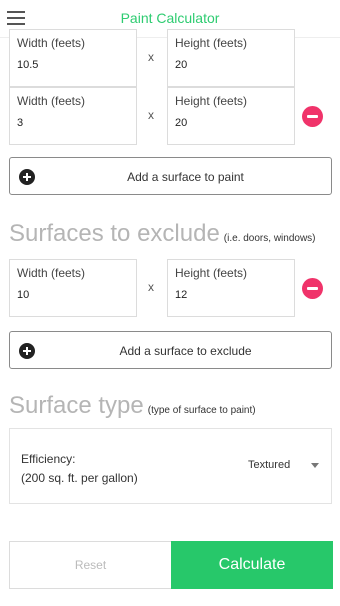 Image resolution: width=340 pixels, height=606 pixels. Describe the element at coordinates (252, 565) in the screenshot. I see `calculate-button: Calculate` at that location.